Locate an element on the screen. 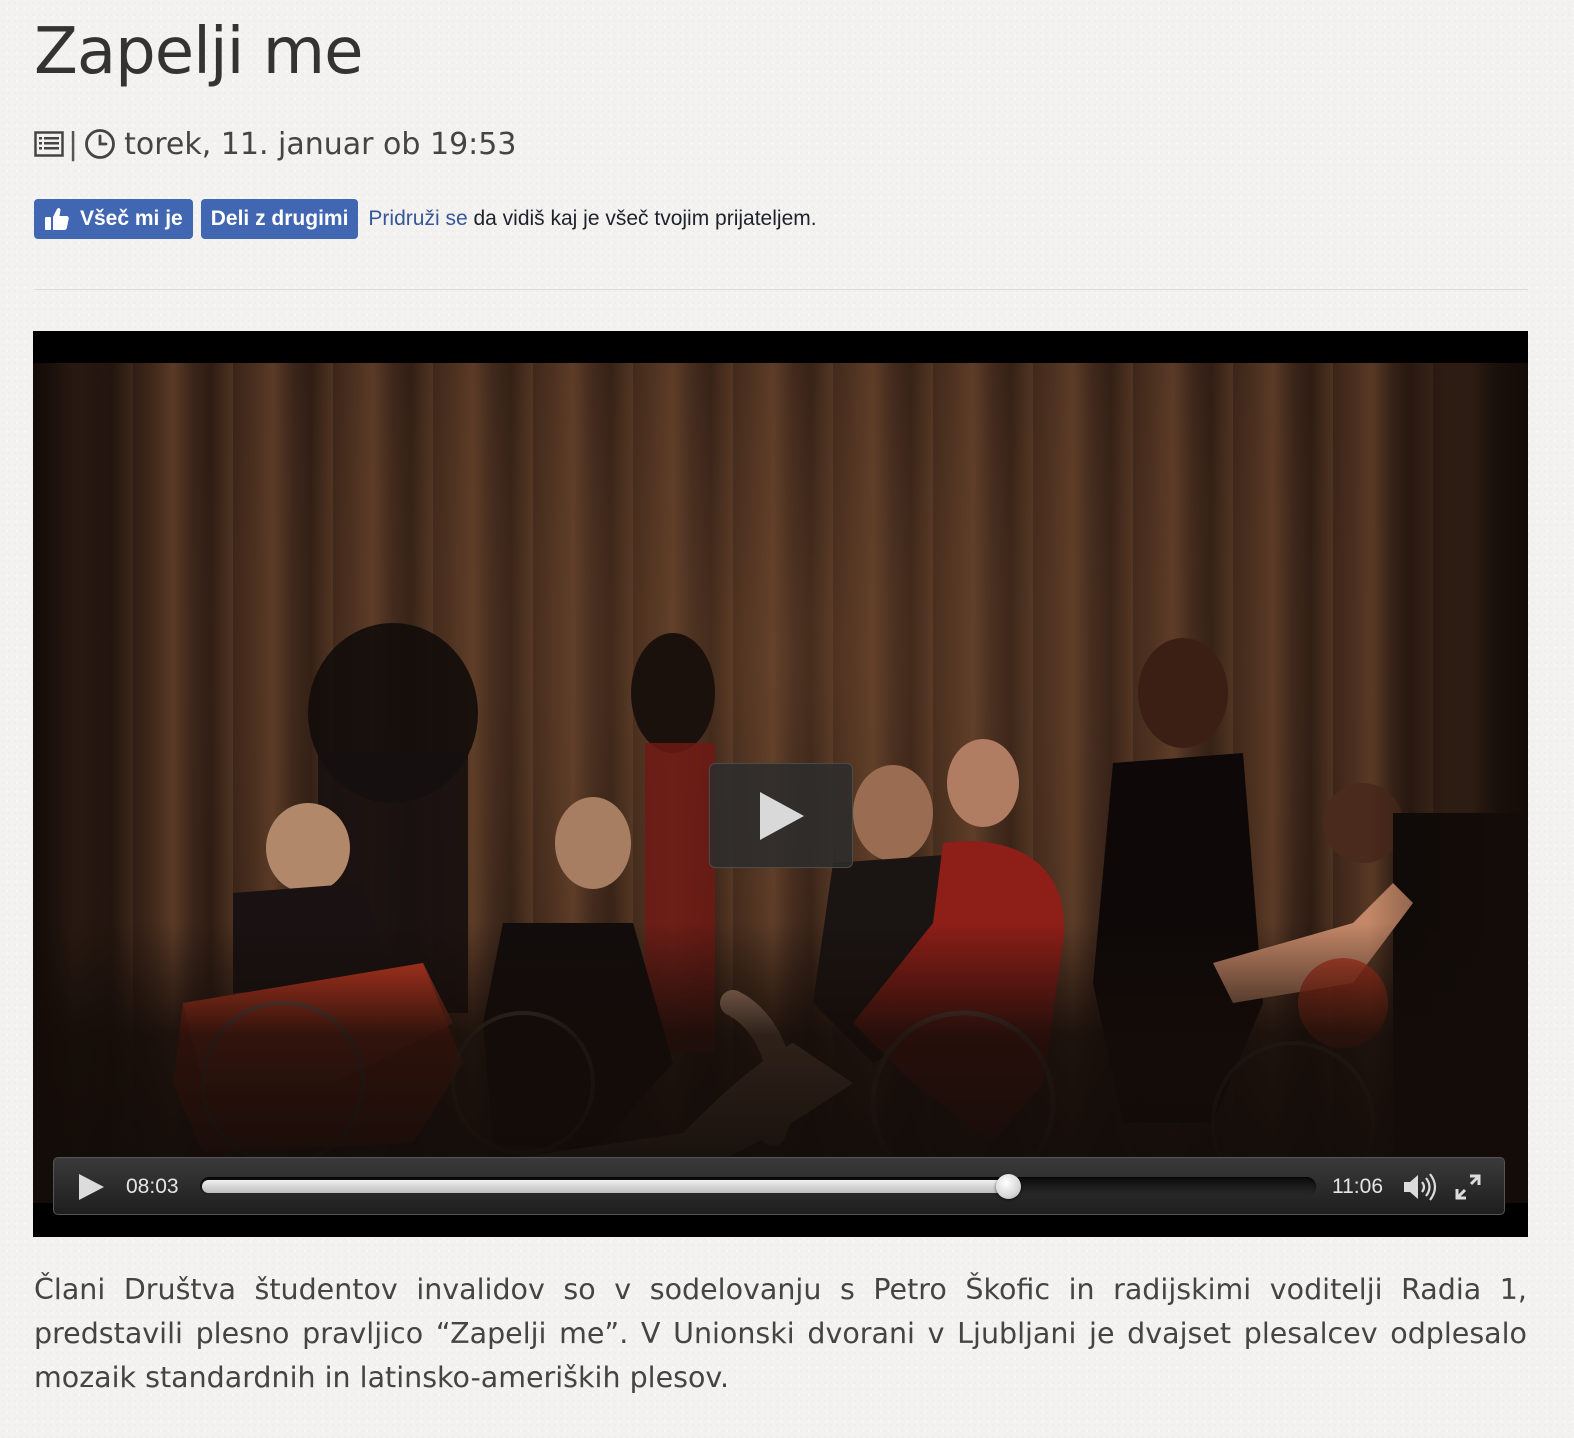 The image size is (1574, 1438). fullscreen-icon is located at coordinates (1468, 1187).